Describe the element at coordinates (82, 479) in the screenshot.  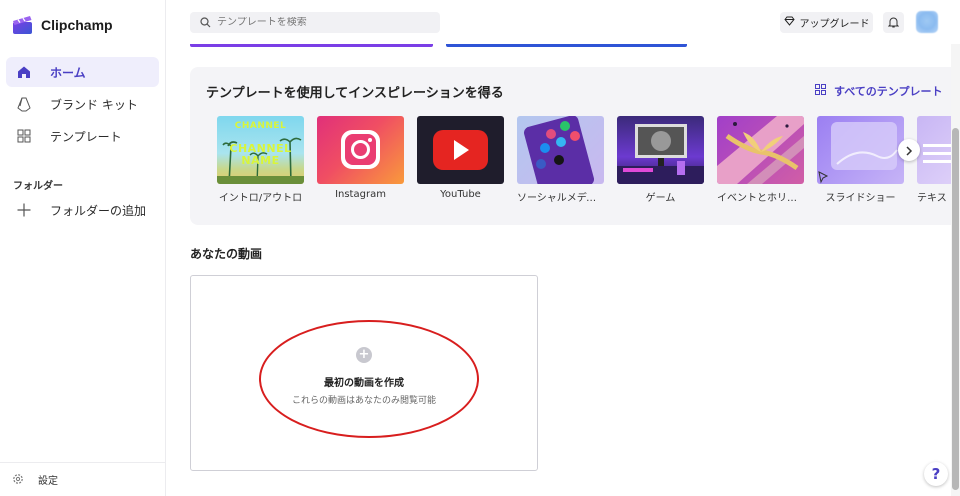
I see `settings-button: 設定` at that location.